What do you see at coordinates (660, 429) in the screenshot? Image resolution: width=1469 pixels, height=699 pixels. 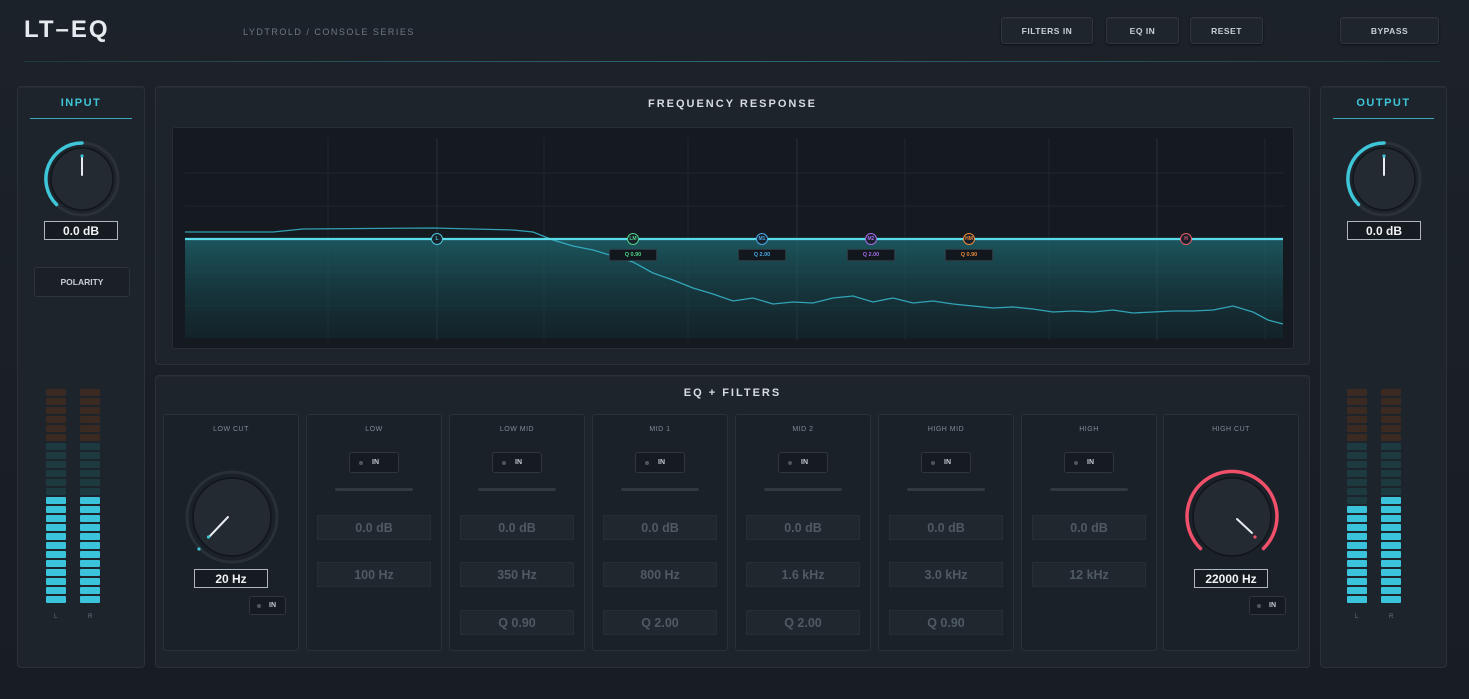 I see `band-name: MID 1` at bounding box center [660, 429].